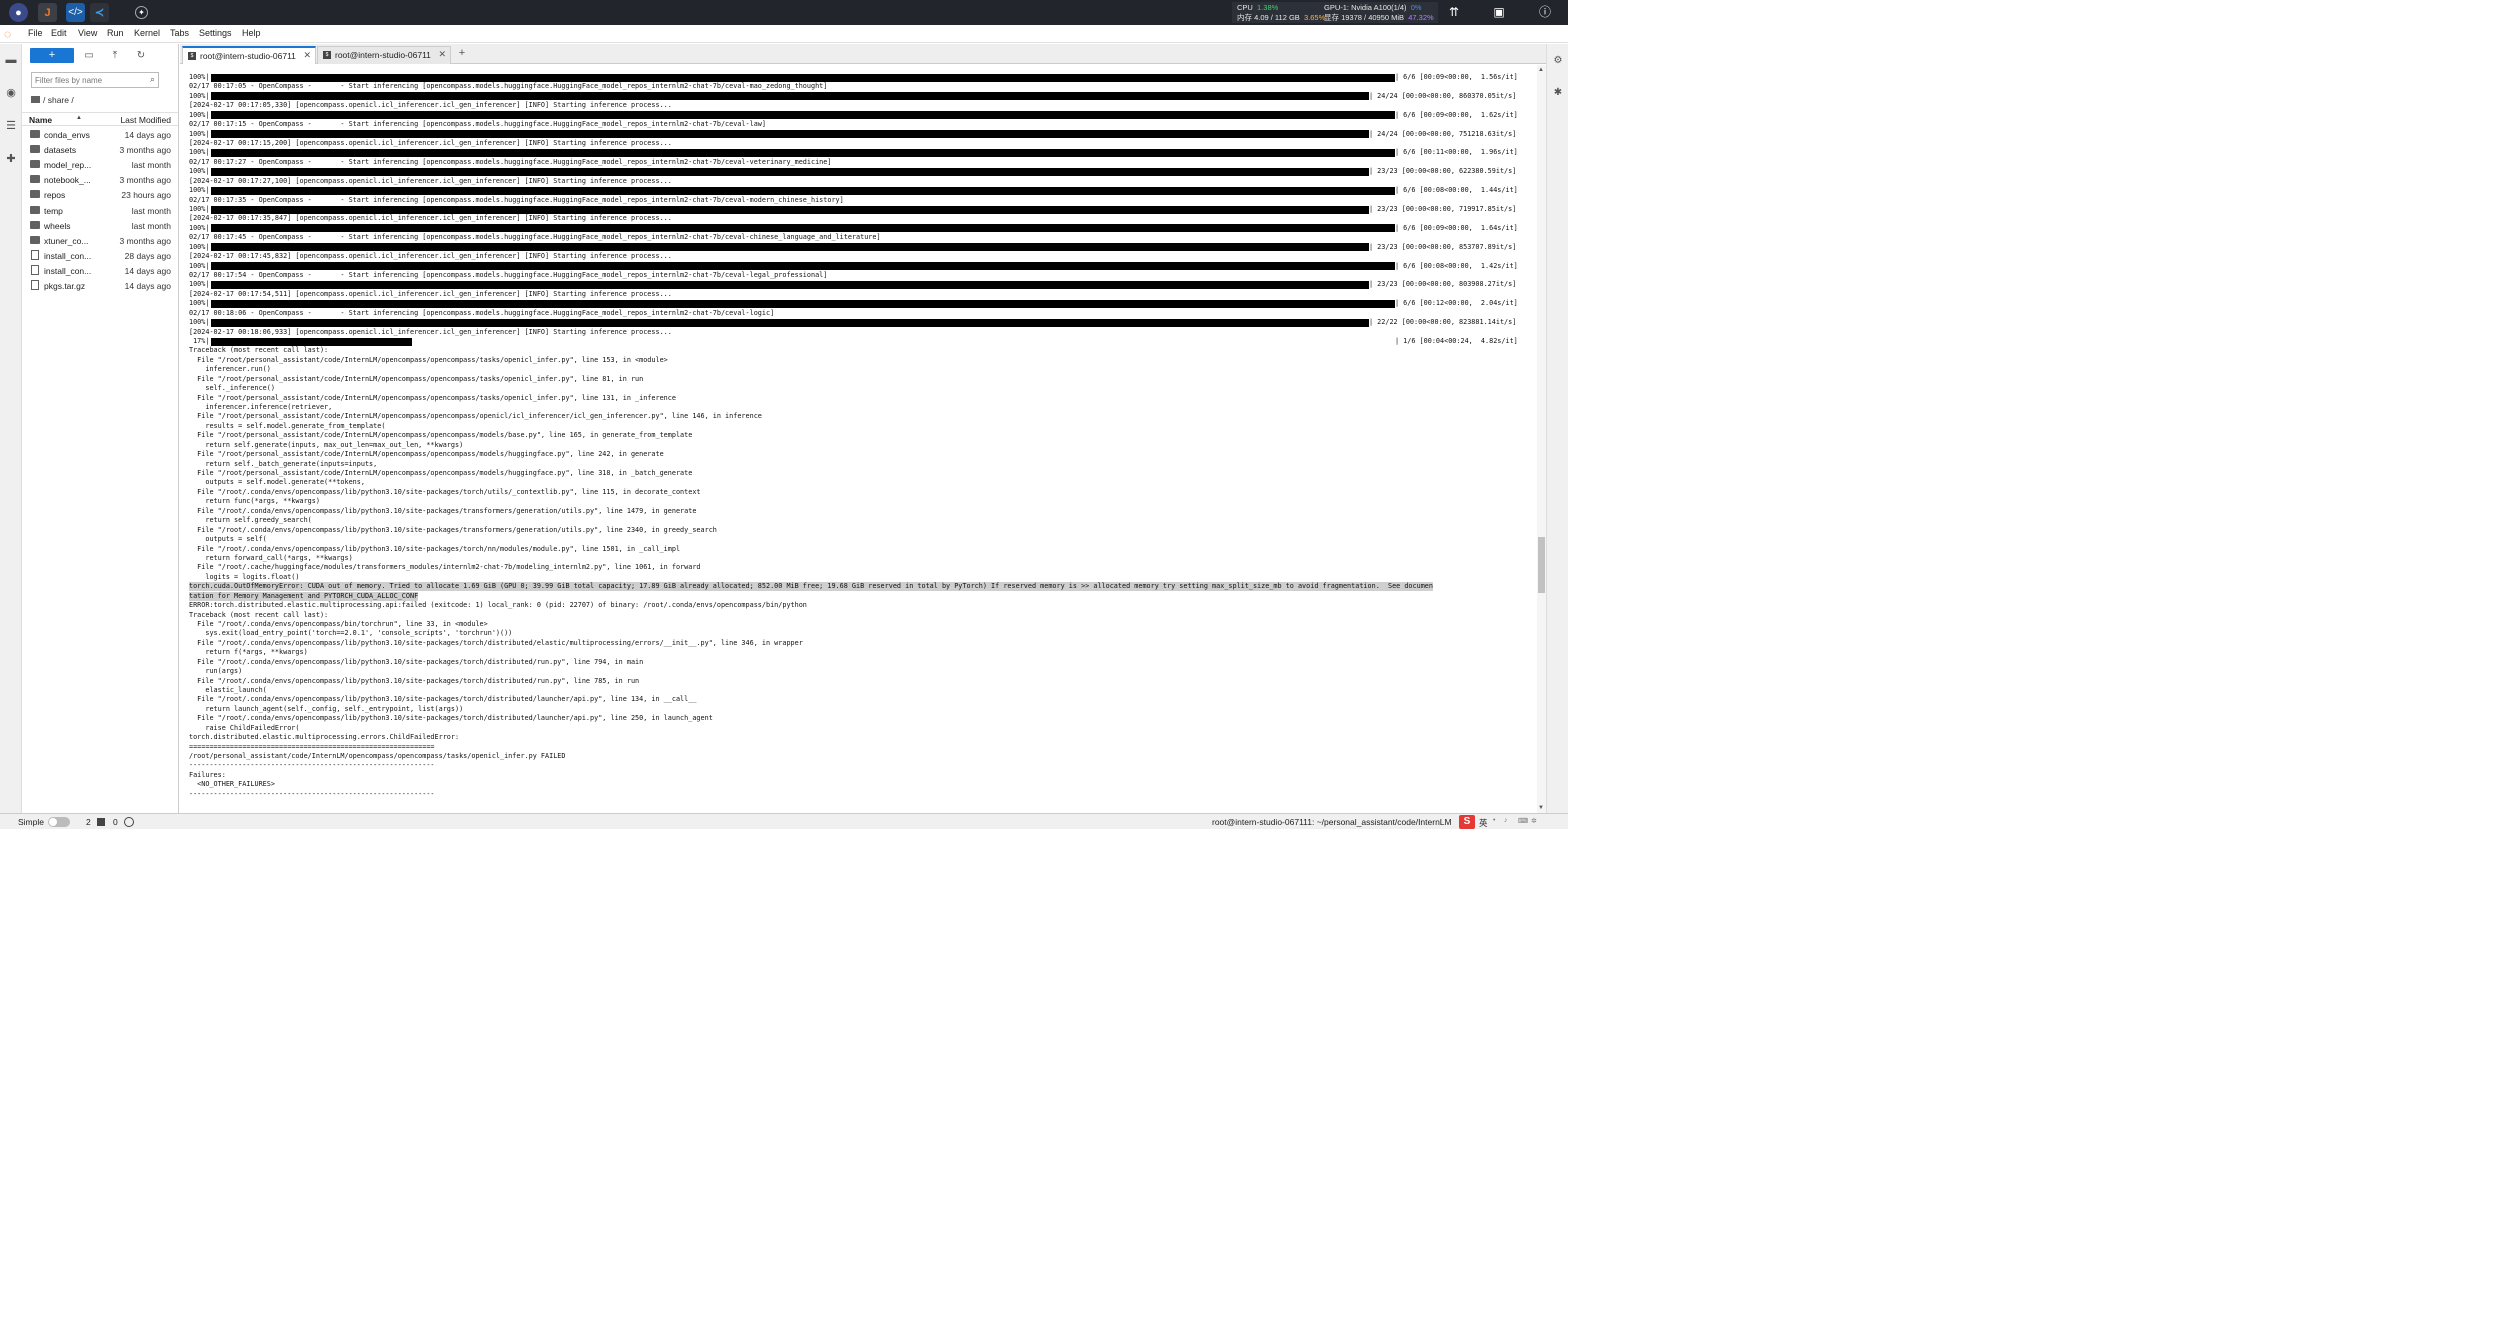  What do you see at coordinates (59, 33) in the screenshot?
I see `menu-edit: Edit` at bounding box center [59, 33].